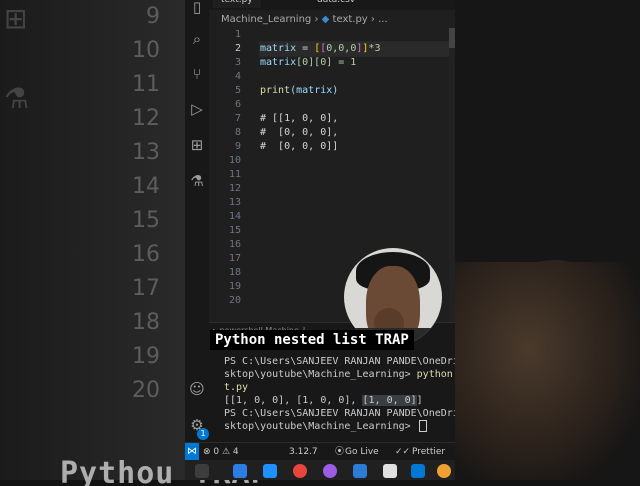 This screenshot has width=640, height=486. I want to click on source-control-icon: ⑂, so click(197, 74).